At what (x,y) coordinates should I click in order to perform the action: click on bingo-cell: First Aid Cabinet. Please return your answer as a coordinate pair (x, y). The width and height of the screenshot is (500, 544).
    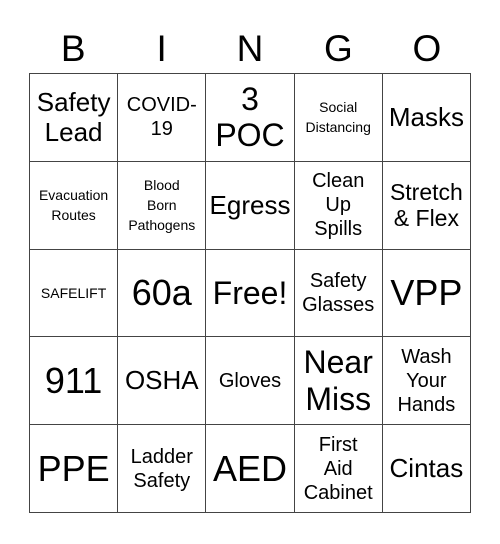
    Looking at the image, I should click on (338, 469).